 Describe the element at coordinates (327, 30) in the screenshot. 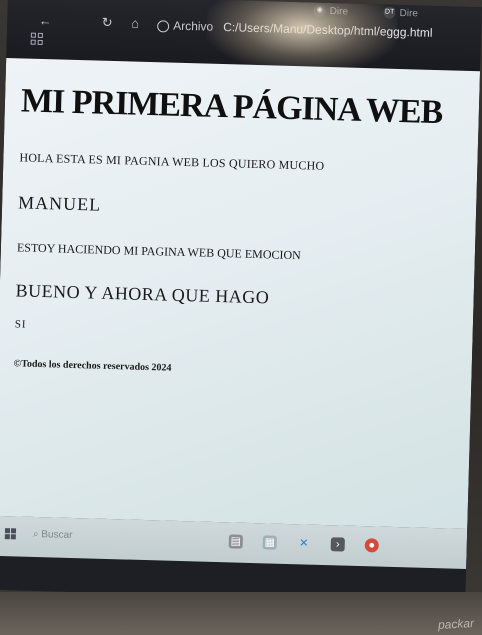

I see `address-url: C:/Users/Manu/Desktop/html/eggg.html` at that location.